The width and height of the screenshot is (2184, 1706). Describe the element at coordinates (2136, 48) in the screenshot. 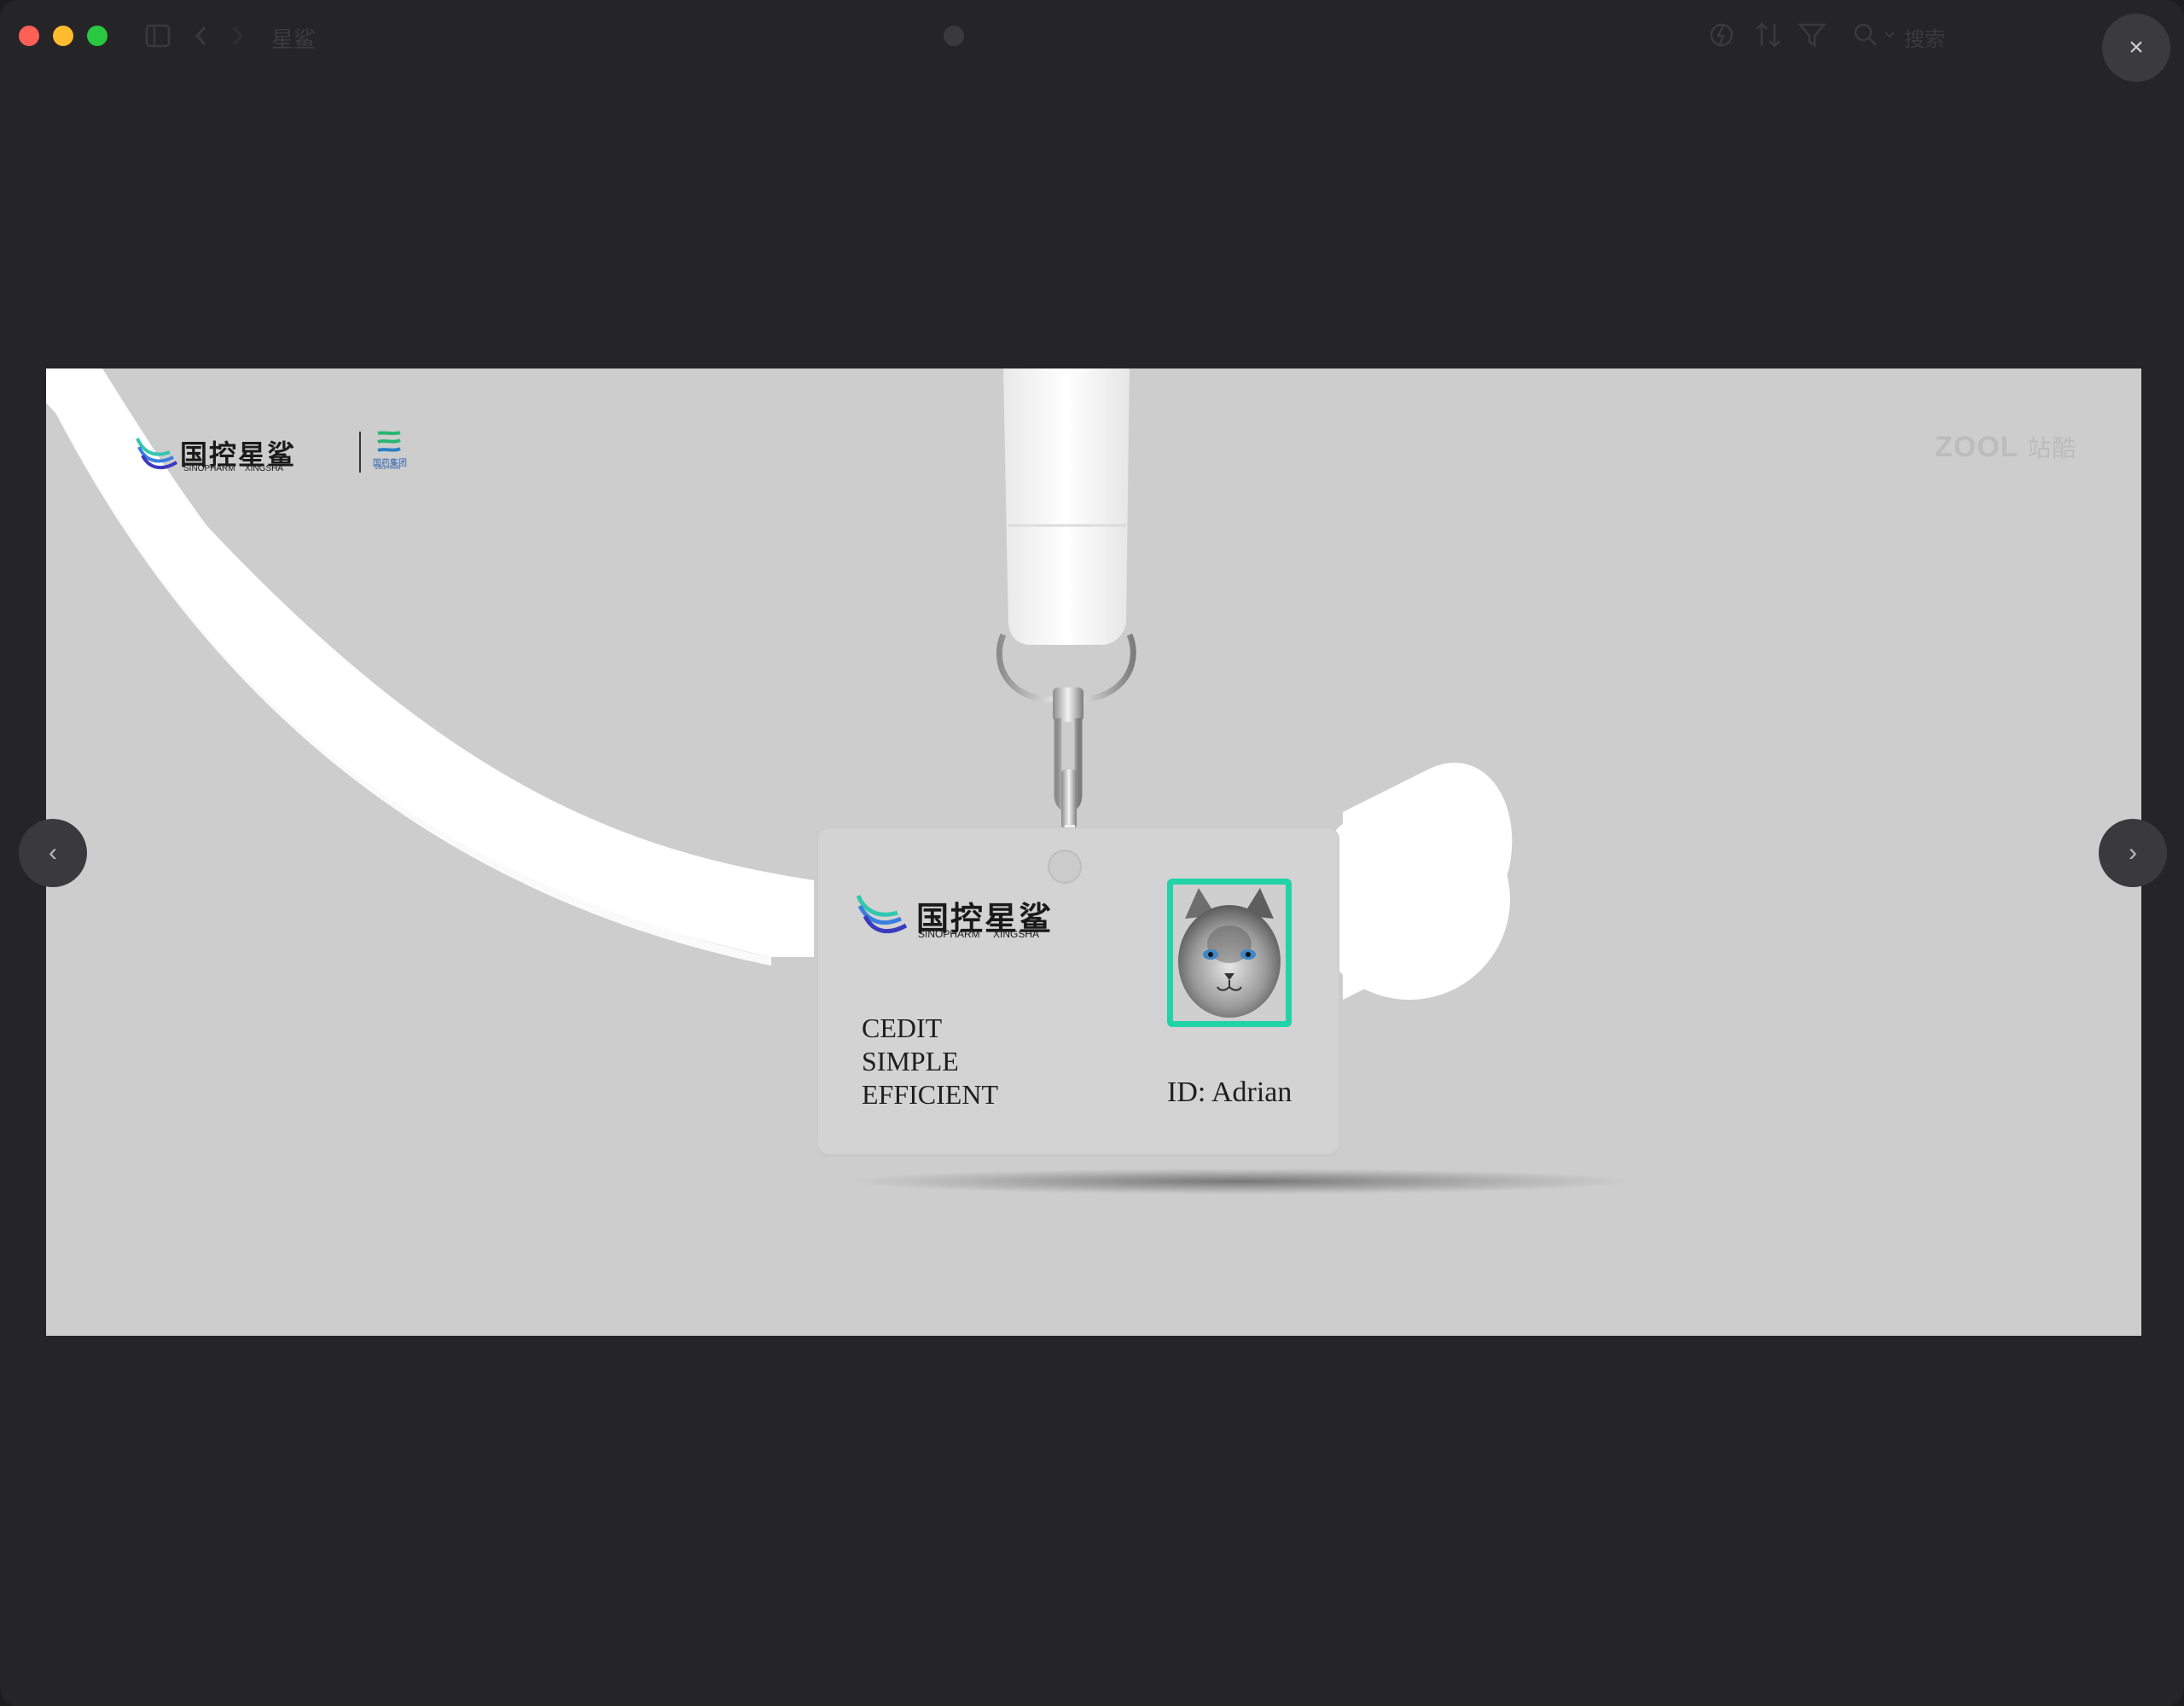

I see `close-viewer-button: ×` at that location.